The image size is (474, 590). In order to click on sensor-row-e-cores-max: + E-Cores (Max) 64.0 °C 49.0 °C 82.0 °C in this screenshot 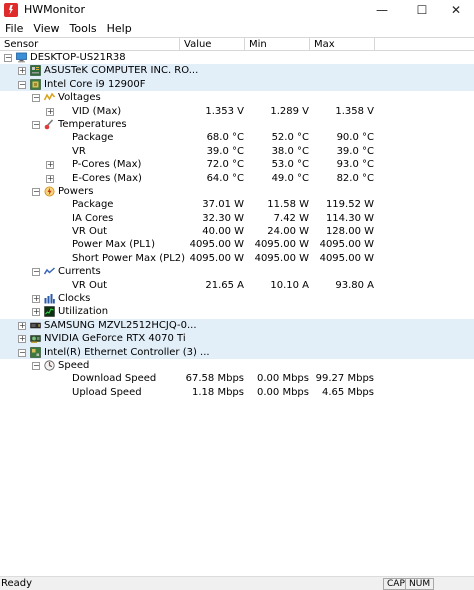, I will do `click(237, 178)`.